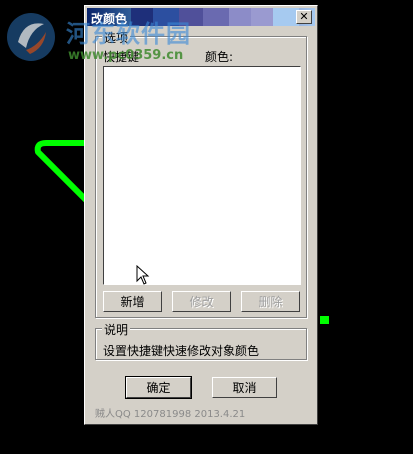  What do you see at coordinates (244, 387) in the screenshot?
I see `cancel-button: 取消` at bounding box center [244, 387].